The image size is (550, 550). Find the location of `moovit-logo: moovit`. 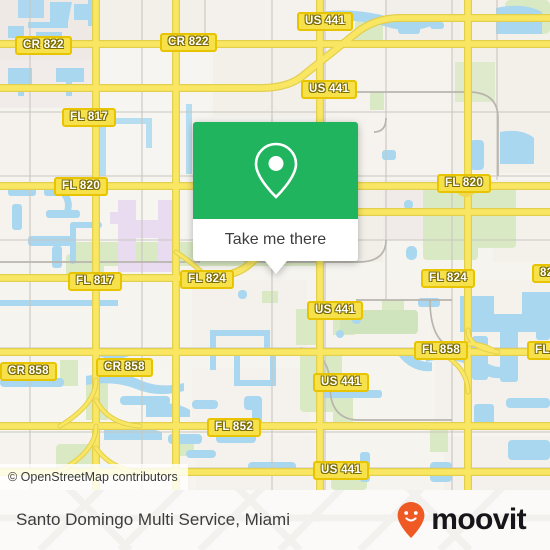

moovit-logo: moovit is located at coordinates (461, 520).